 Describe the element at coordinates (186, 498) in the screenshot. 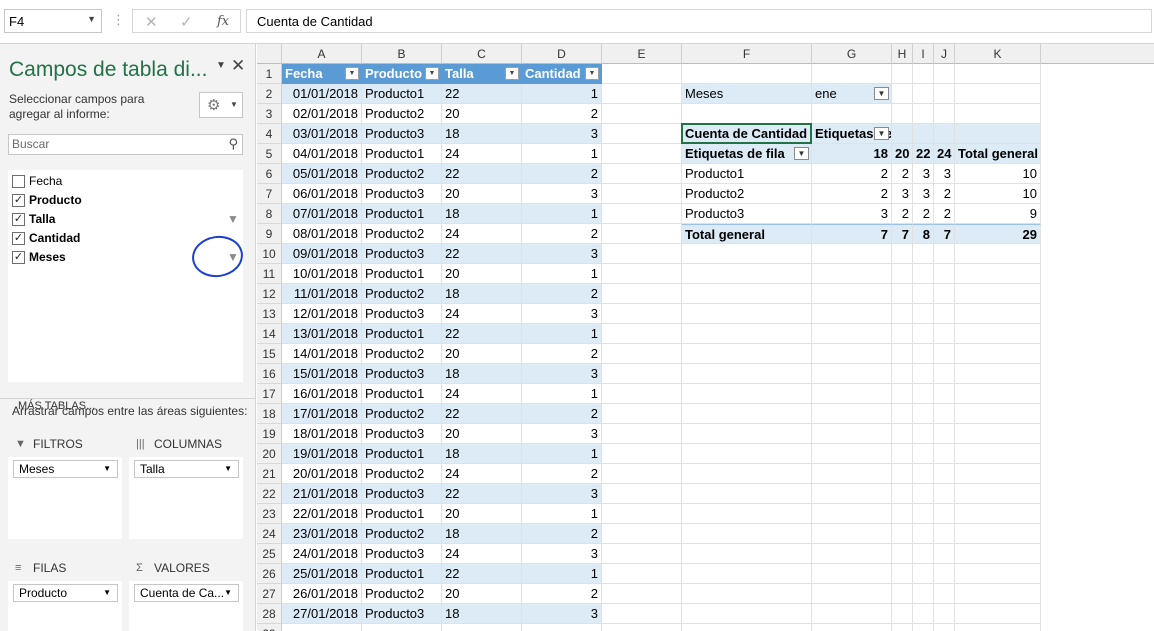

I see `columns-drop-zone: Talla ▼` at that location.